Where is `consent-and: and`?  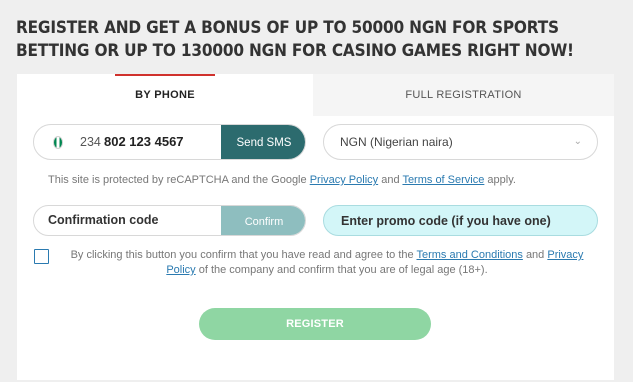
consent-and: and is located at coordinates (535, 255).